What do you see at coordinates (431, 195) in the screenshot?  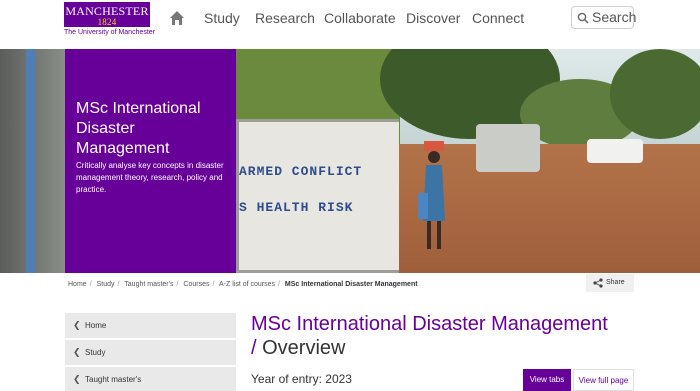 I see `hero-photo-person` at bounding box center [431, 195].